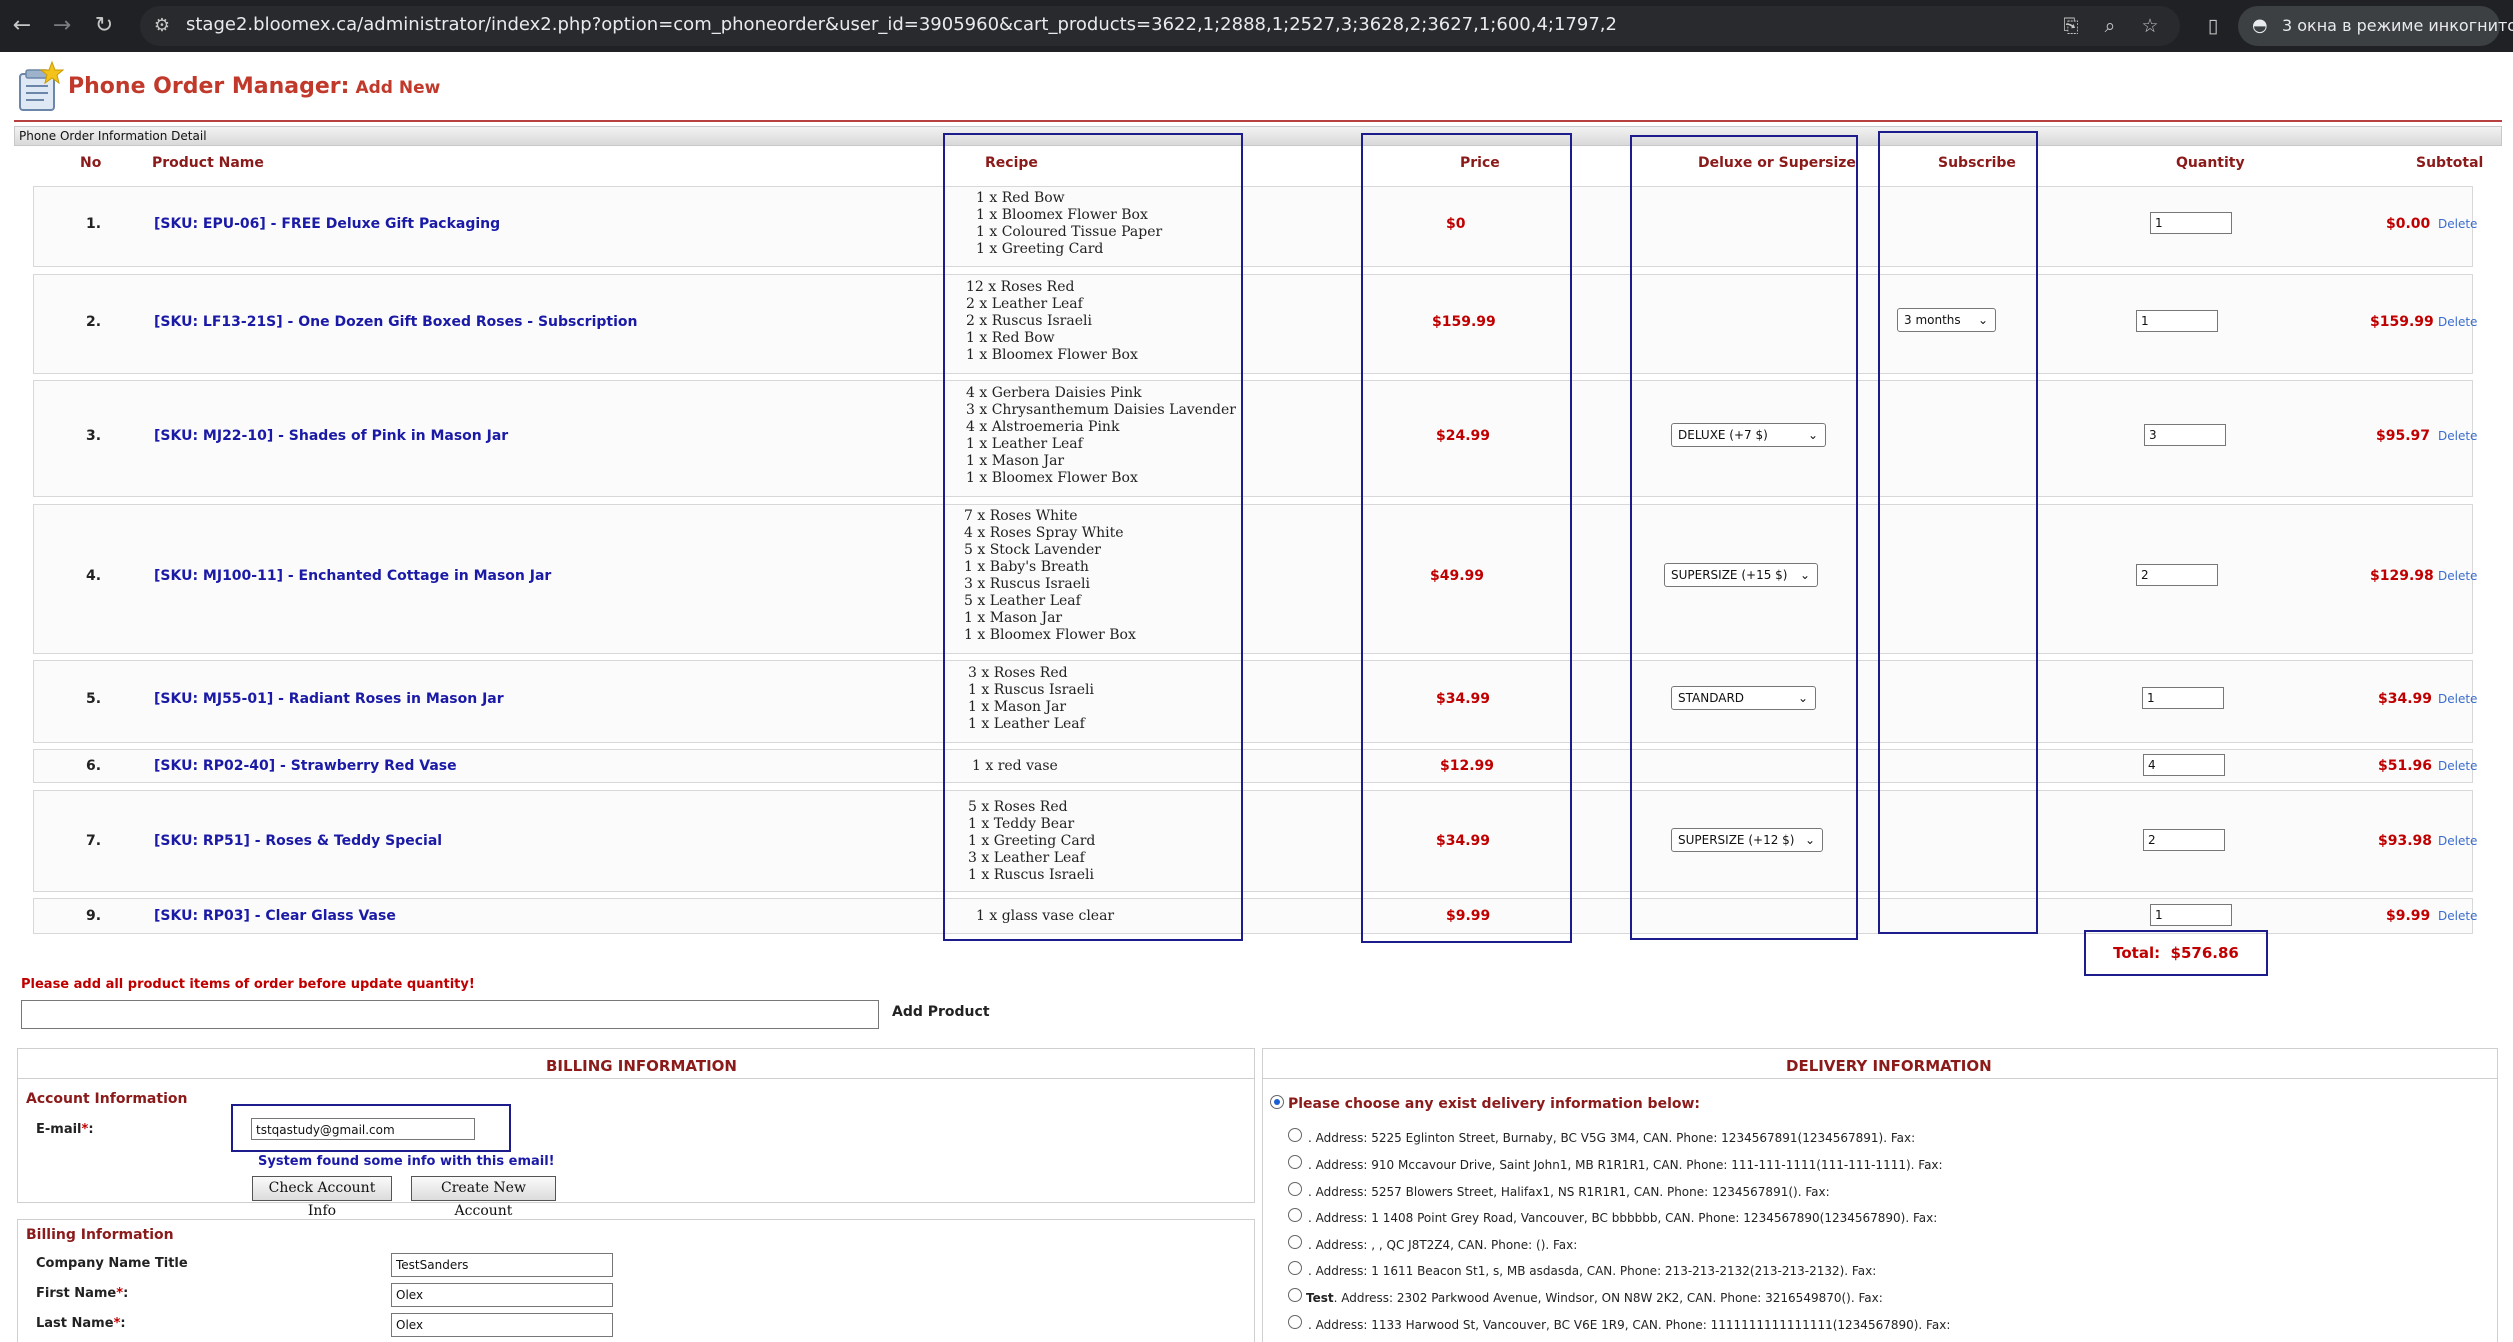 The width and height of the screenshot is (2513, 1342). What do you see at coordinates (322, 1197) in the screenshot?
I see `check-account-info-button: Check Account Info` at bounding box center [322, 1197].